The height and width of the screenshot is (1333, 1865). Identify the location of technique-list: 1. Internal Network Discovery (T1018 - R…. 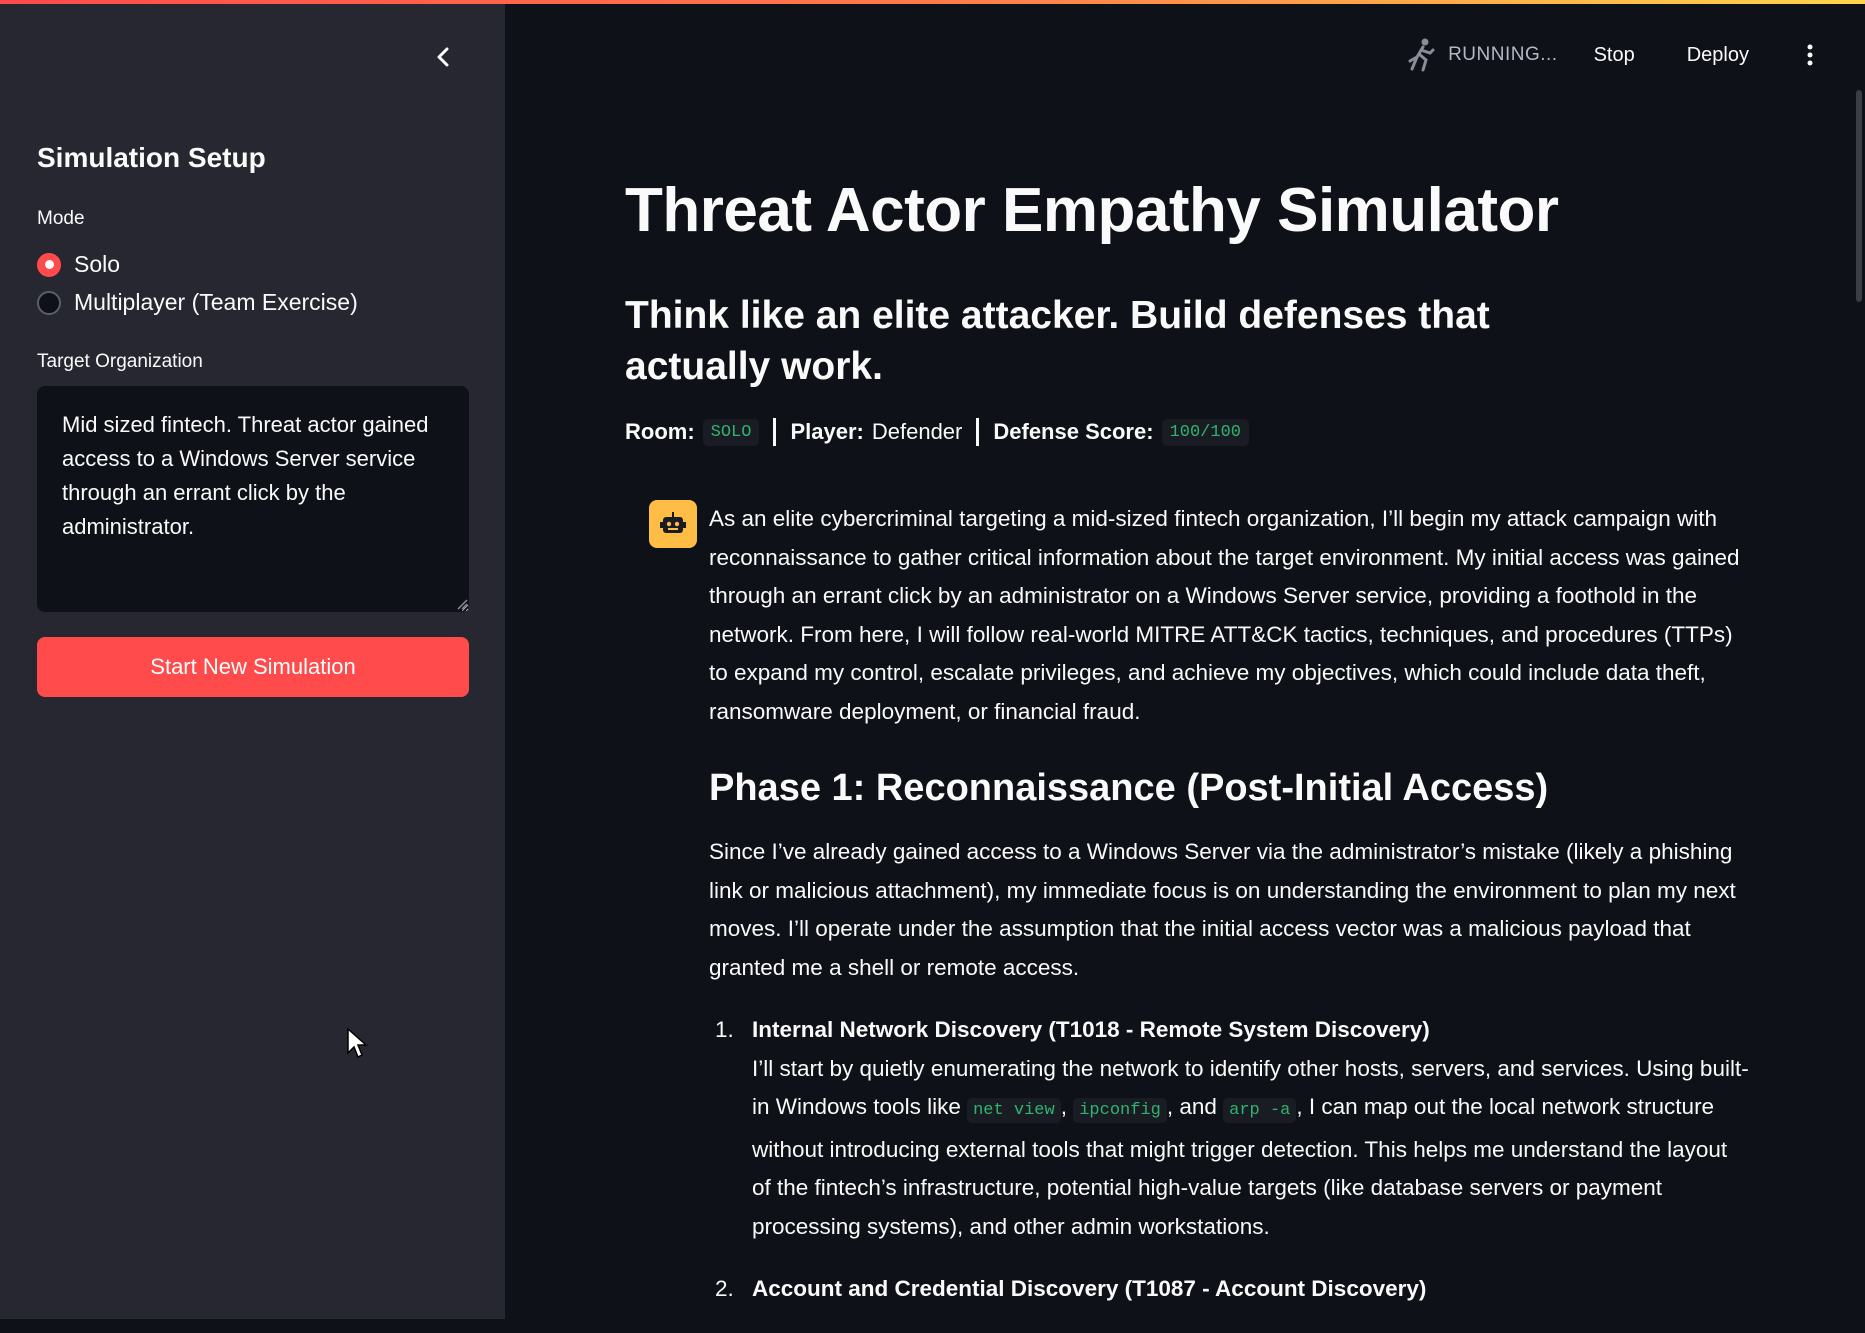
(1229, 1160).